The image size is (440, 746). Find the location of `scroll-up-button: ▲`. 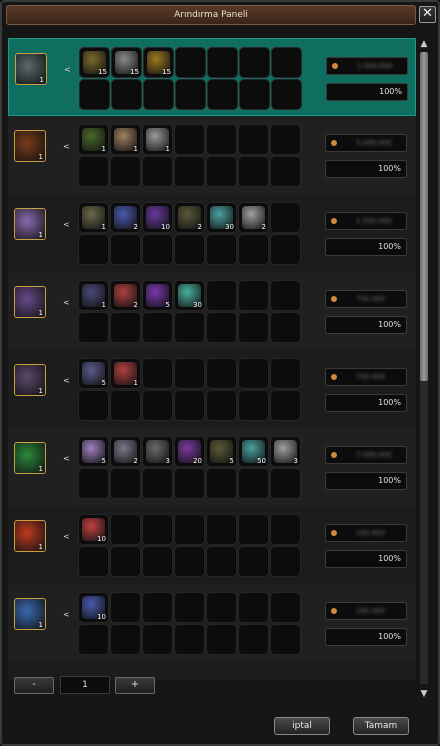

scroll-up-button: ▲ is located at coordinates (424, 44).